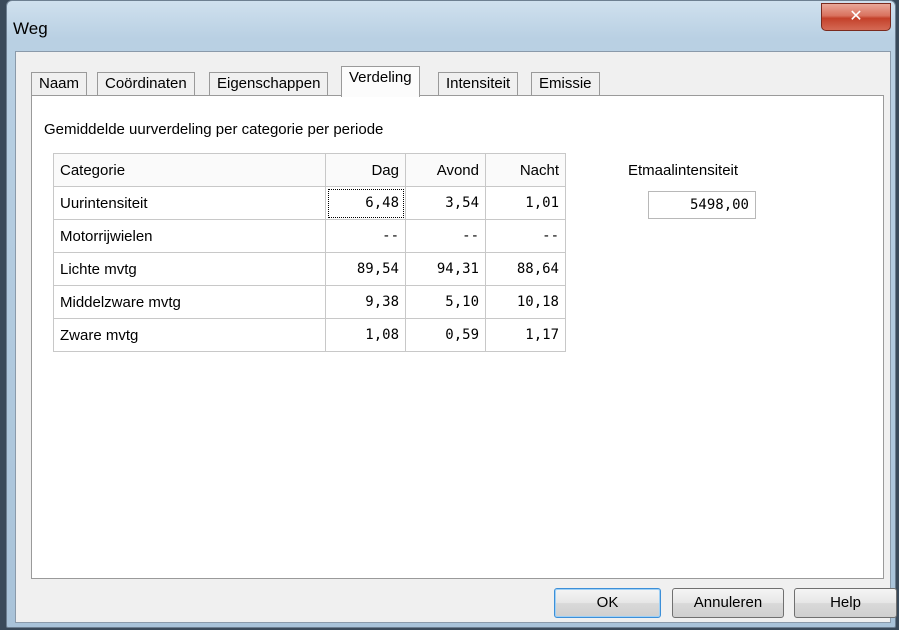 The height and width of the screenshot is (630, 899). I want to click on cell-avond: 94,31, so click(445, 269).